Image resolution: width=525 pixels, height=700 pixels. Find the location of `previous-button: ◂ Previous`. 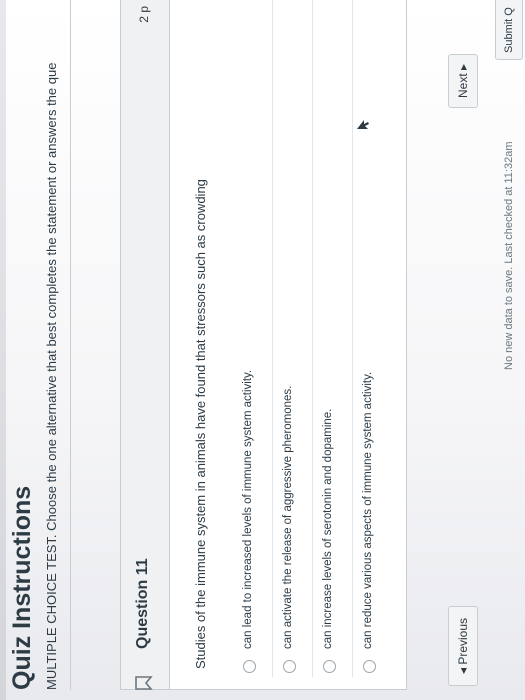

previous-button: ◂ Previous is located at coordinates (463, 646).